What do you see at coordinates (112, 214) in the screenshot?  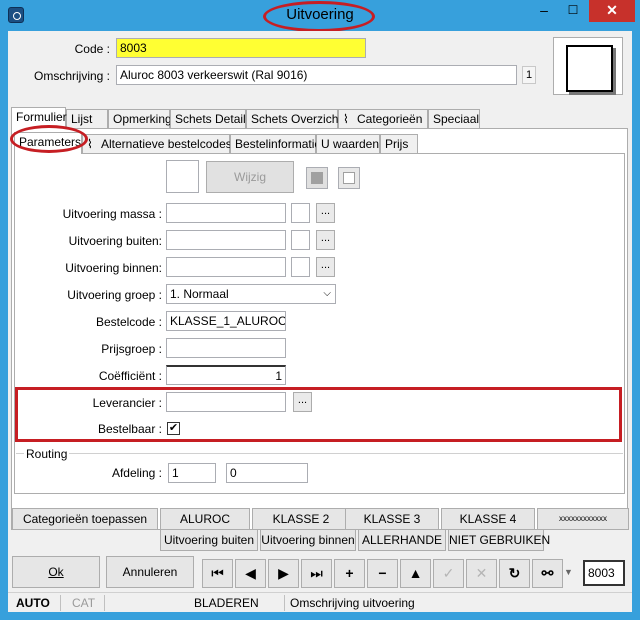 I see `uitvoering-massa-label: Uitvoering massa :` at bounding box center [112, 214].